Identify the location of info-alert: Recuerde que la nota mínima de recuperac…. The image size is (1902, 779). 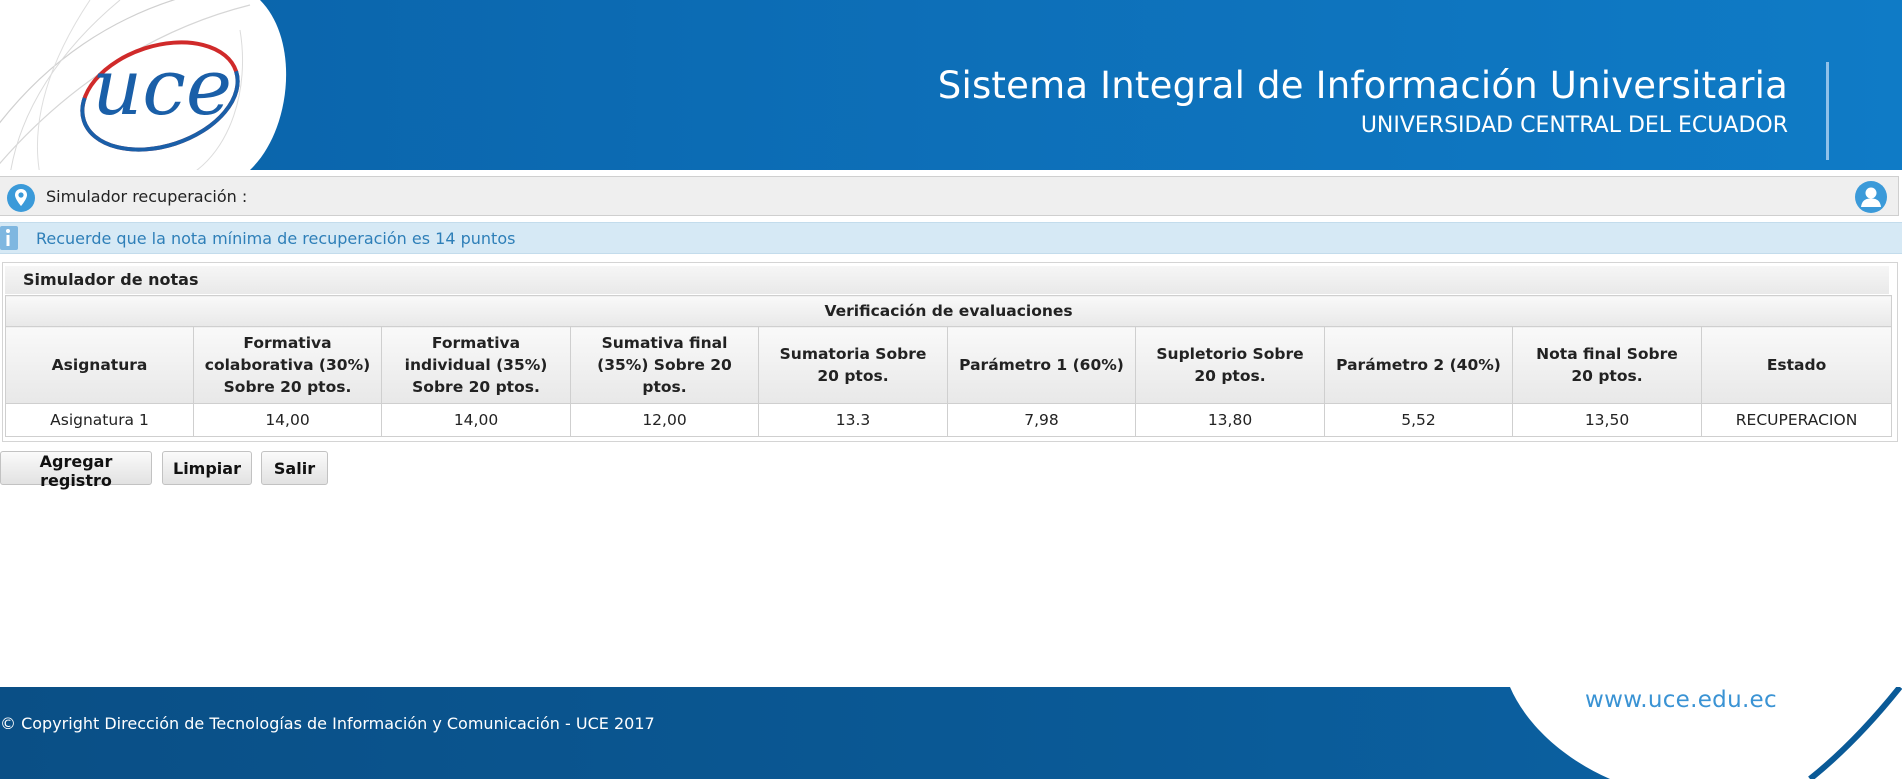
(951, 238).